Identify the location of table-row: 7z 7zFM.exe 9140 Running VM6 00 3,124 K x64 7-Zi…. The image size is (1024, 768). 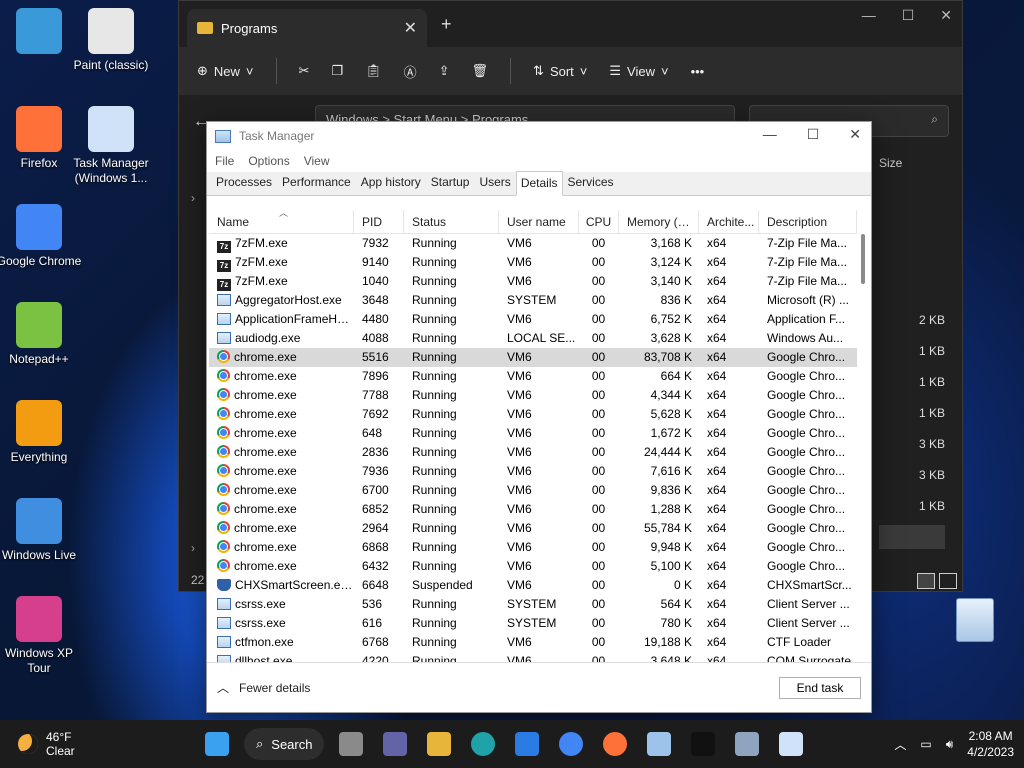
(533, 262).